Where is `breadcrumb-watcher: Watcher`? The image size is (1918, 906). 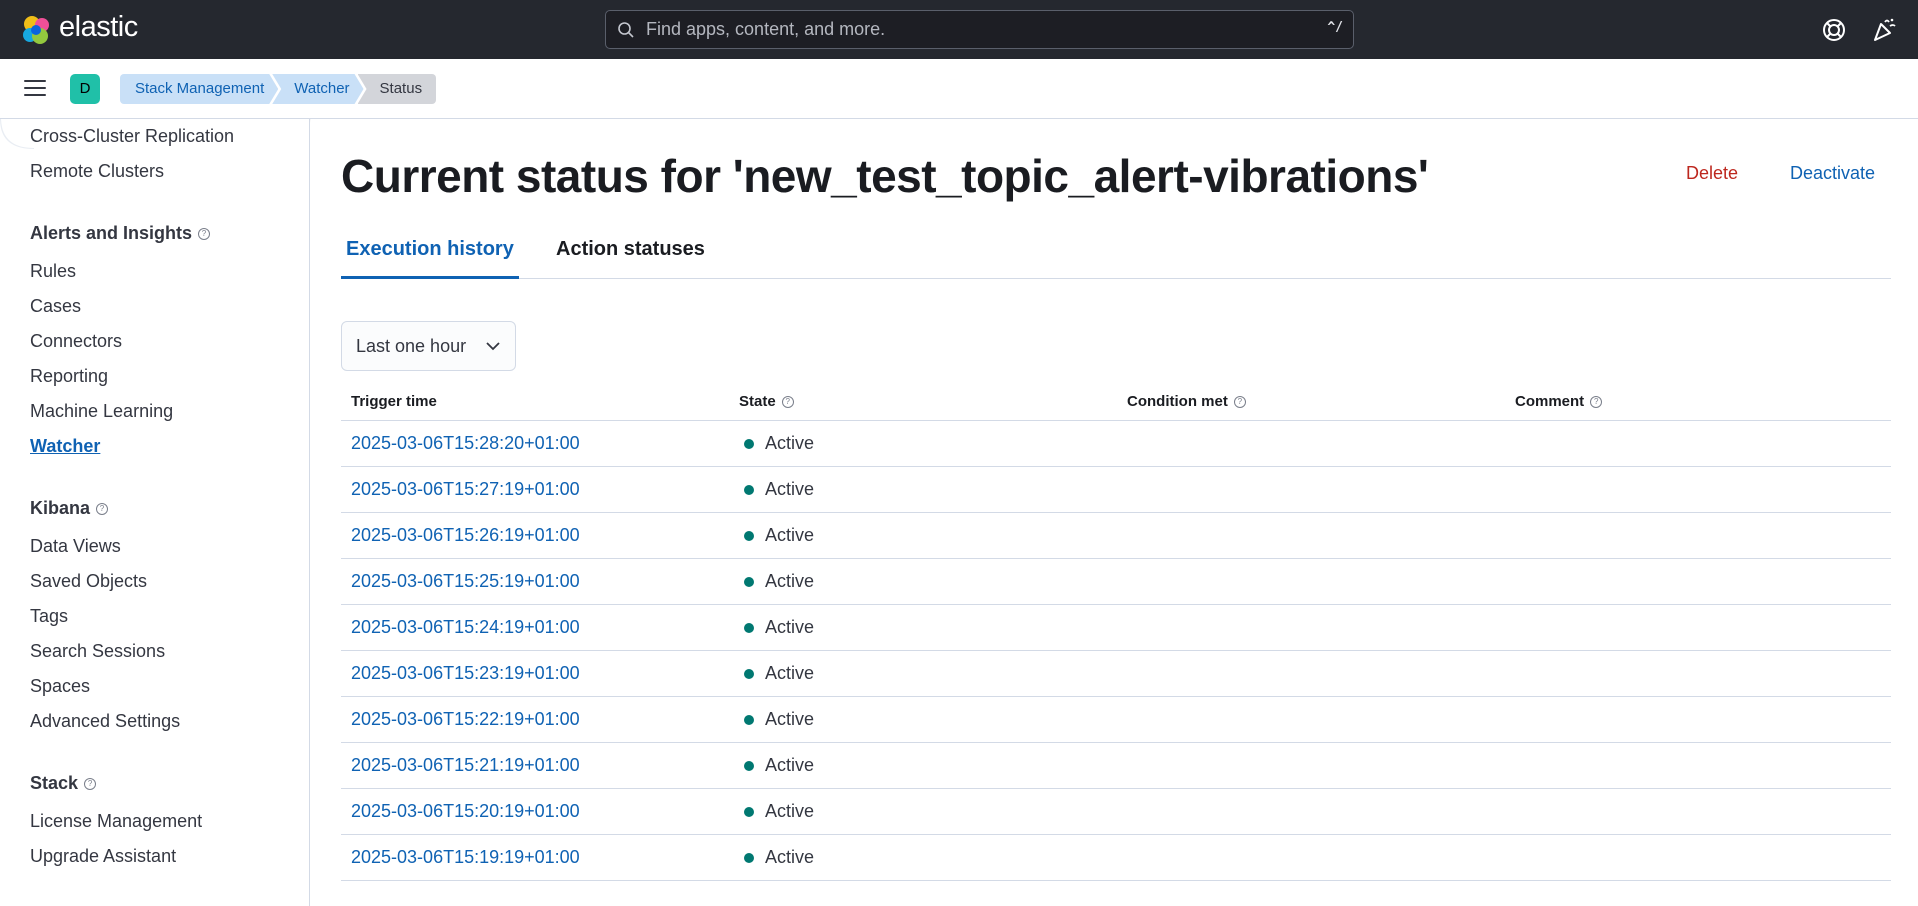 breadcrumb-watcher: Watcher is located at coordinates (317, 89).